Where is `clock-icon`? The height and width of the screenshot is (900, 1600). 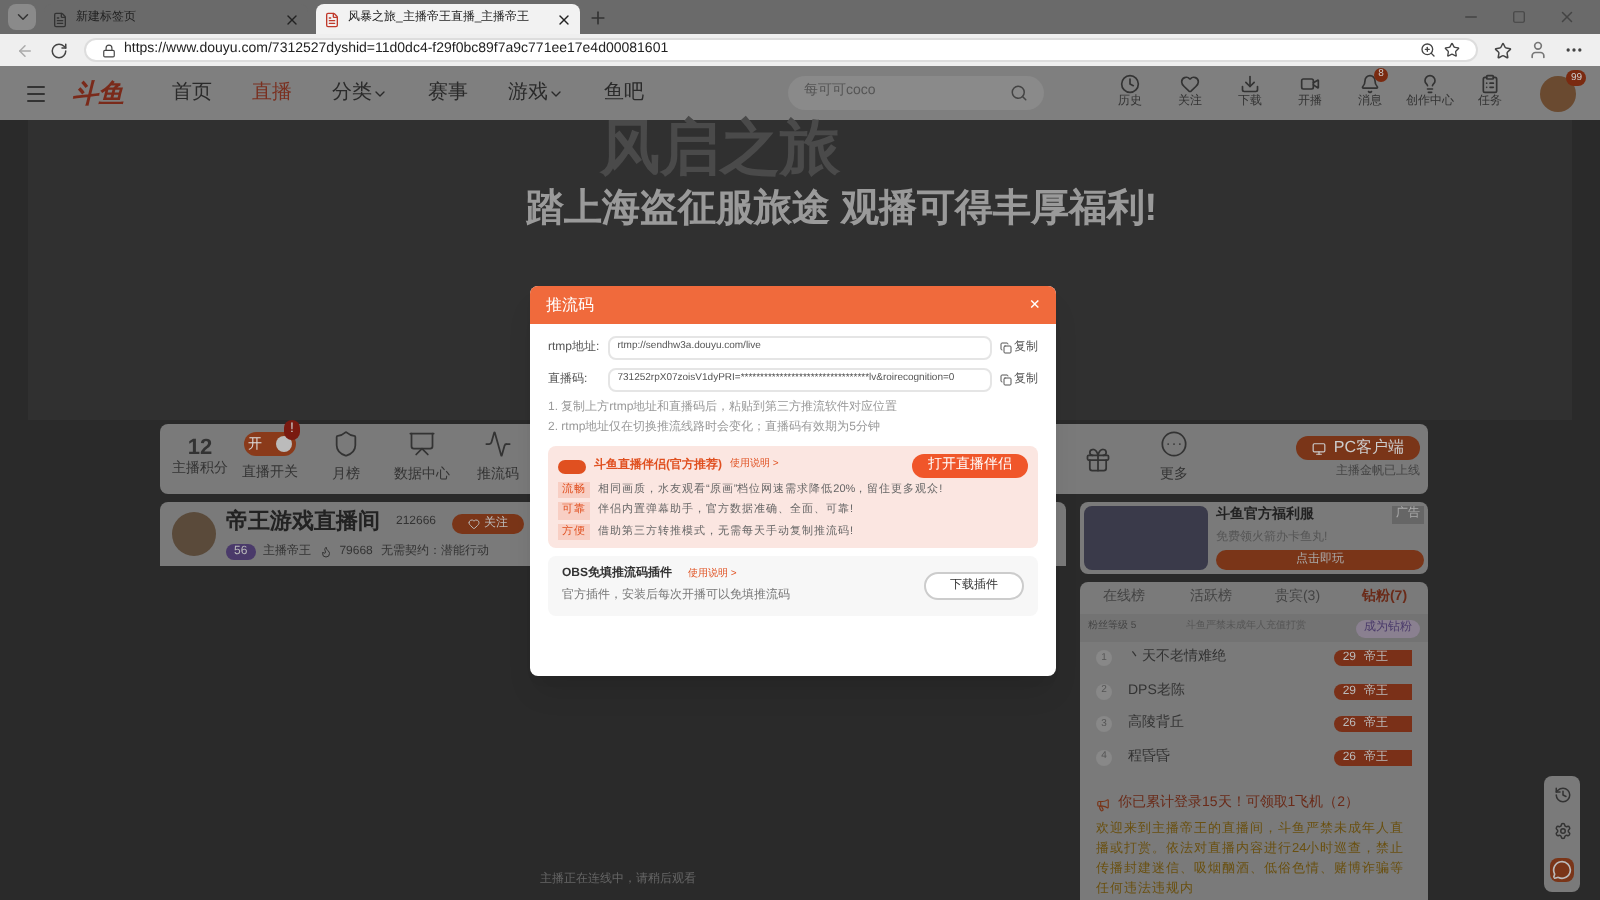 clock-icon is located at coordinates (1130, 84).